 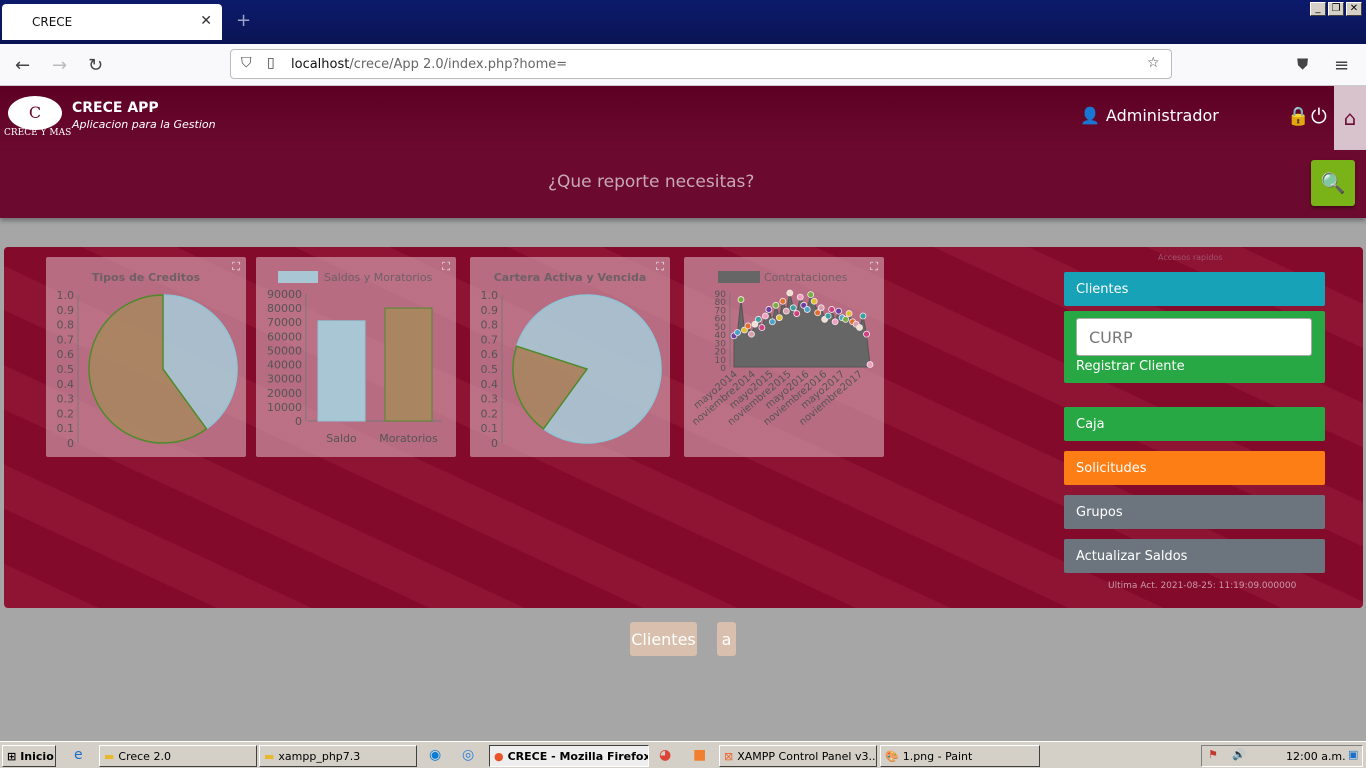 I want to click on taskbar-crece-folder: ▬ Crece 2.0, so click(x=178, y=756).